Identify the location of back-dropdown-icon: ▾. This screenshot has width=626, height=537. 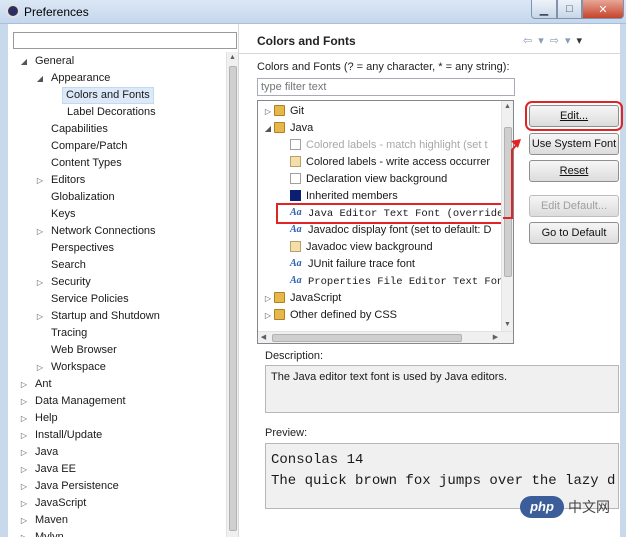
(541, 40).